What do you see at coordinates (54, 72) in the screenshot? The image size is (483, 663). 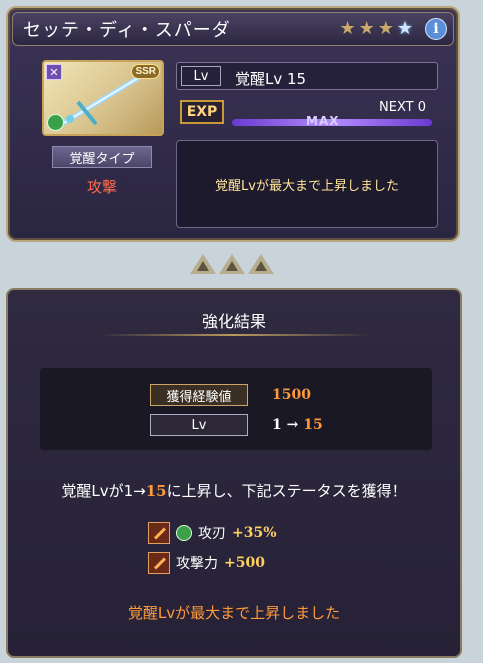 I see `dark-element-icon: ✕` at bounding box center [54, 72].